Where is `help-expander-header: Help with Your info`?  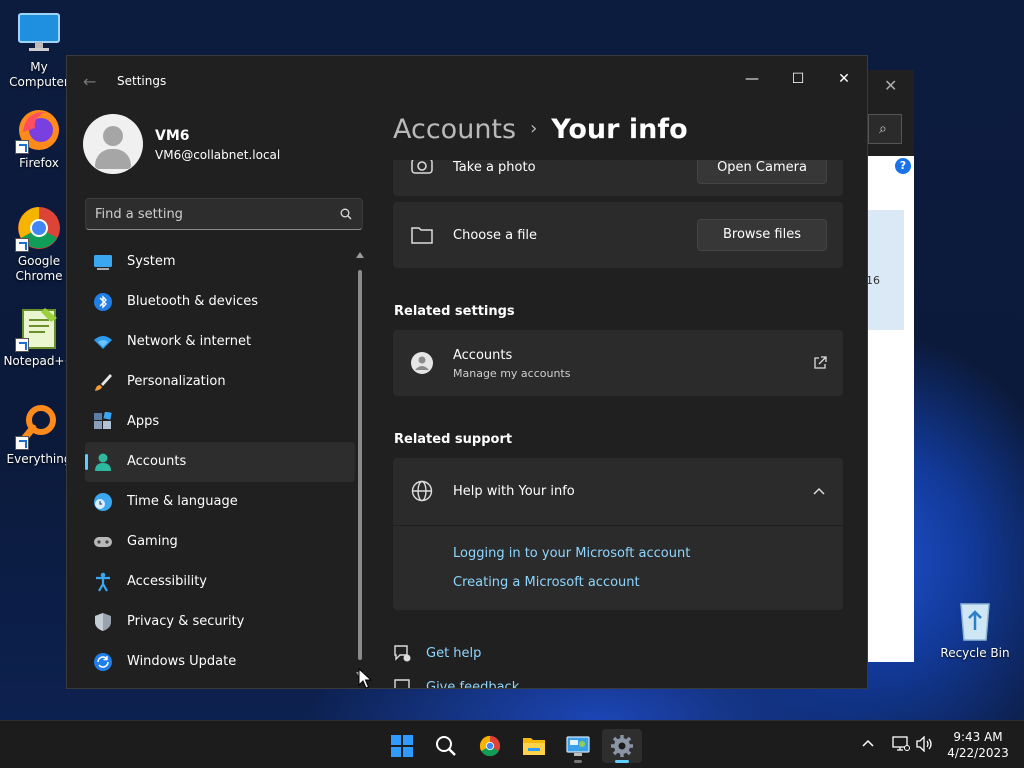
help-expander-header: Help with Your info is located at coordinates (618, 491).